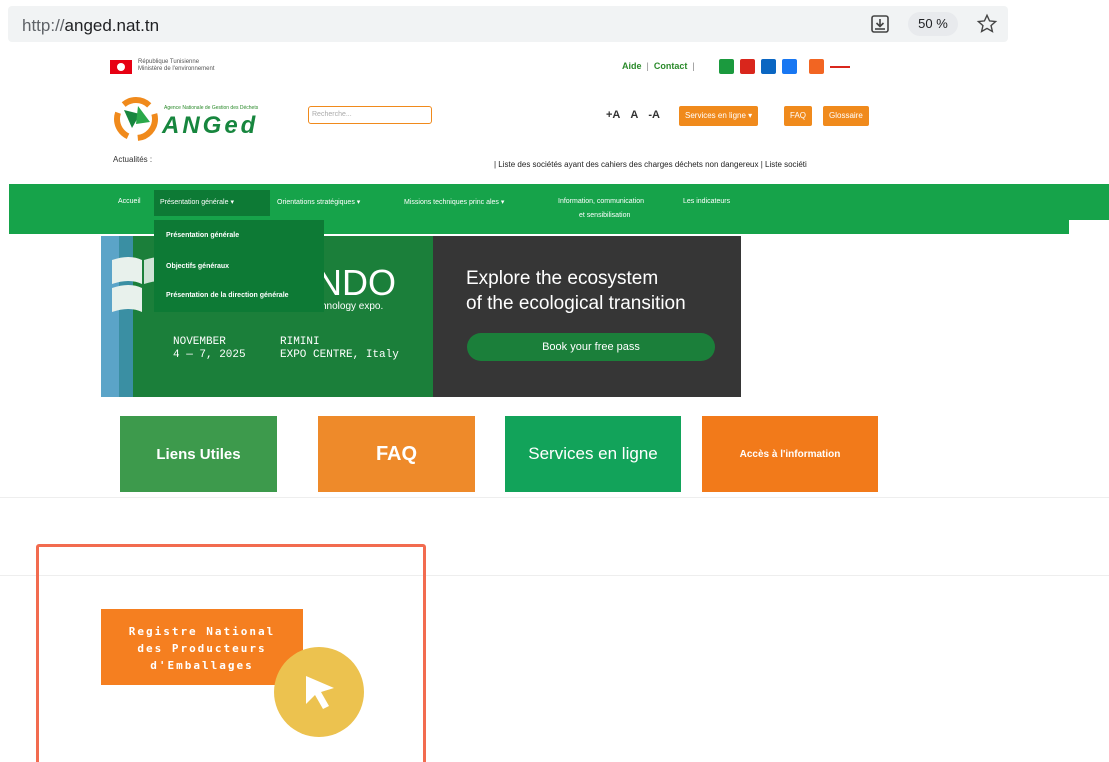 This screenshot has width=1109, height=762. What do you see at coordinates (339, 348) in the screenshot?
I see `banner-place: RIMINI EXPO CENTRE, Italy` at bounding box center [339, 348].